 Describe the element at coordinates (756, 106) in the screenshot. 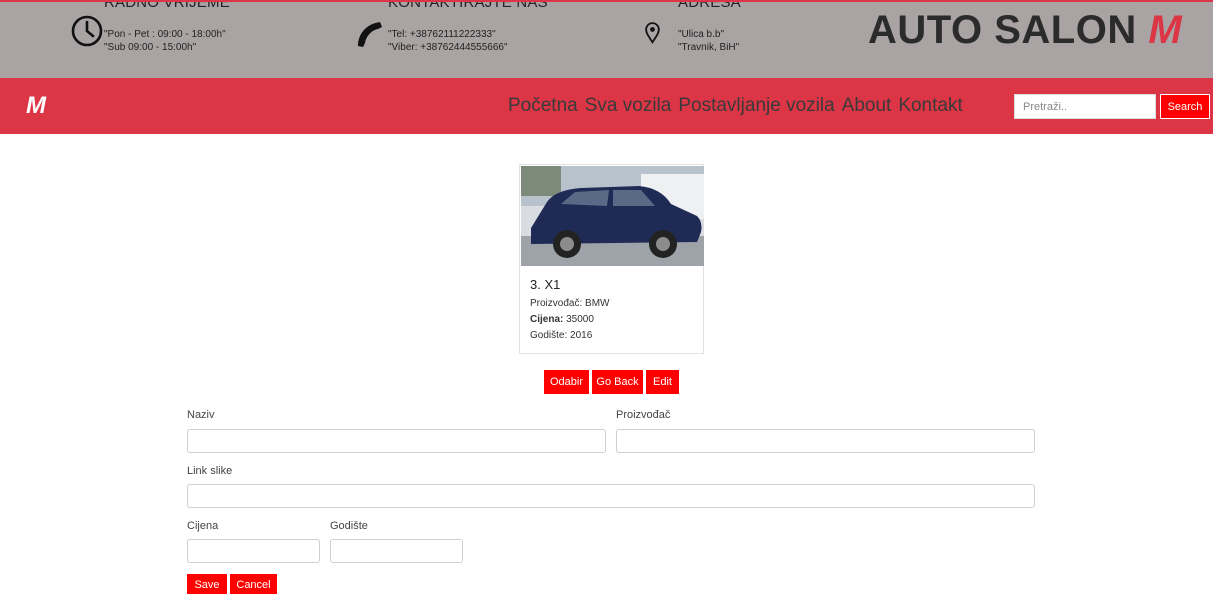

I see `nav-link-post-vehicle: Postavljanje vozila` at that location.